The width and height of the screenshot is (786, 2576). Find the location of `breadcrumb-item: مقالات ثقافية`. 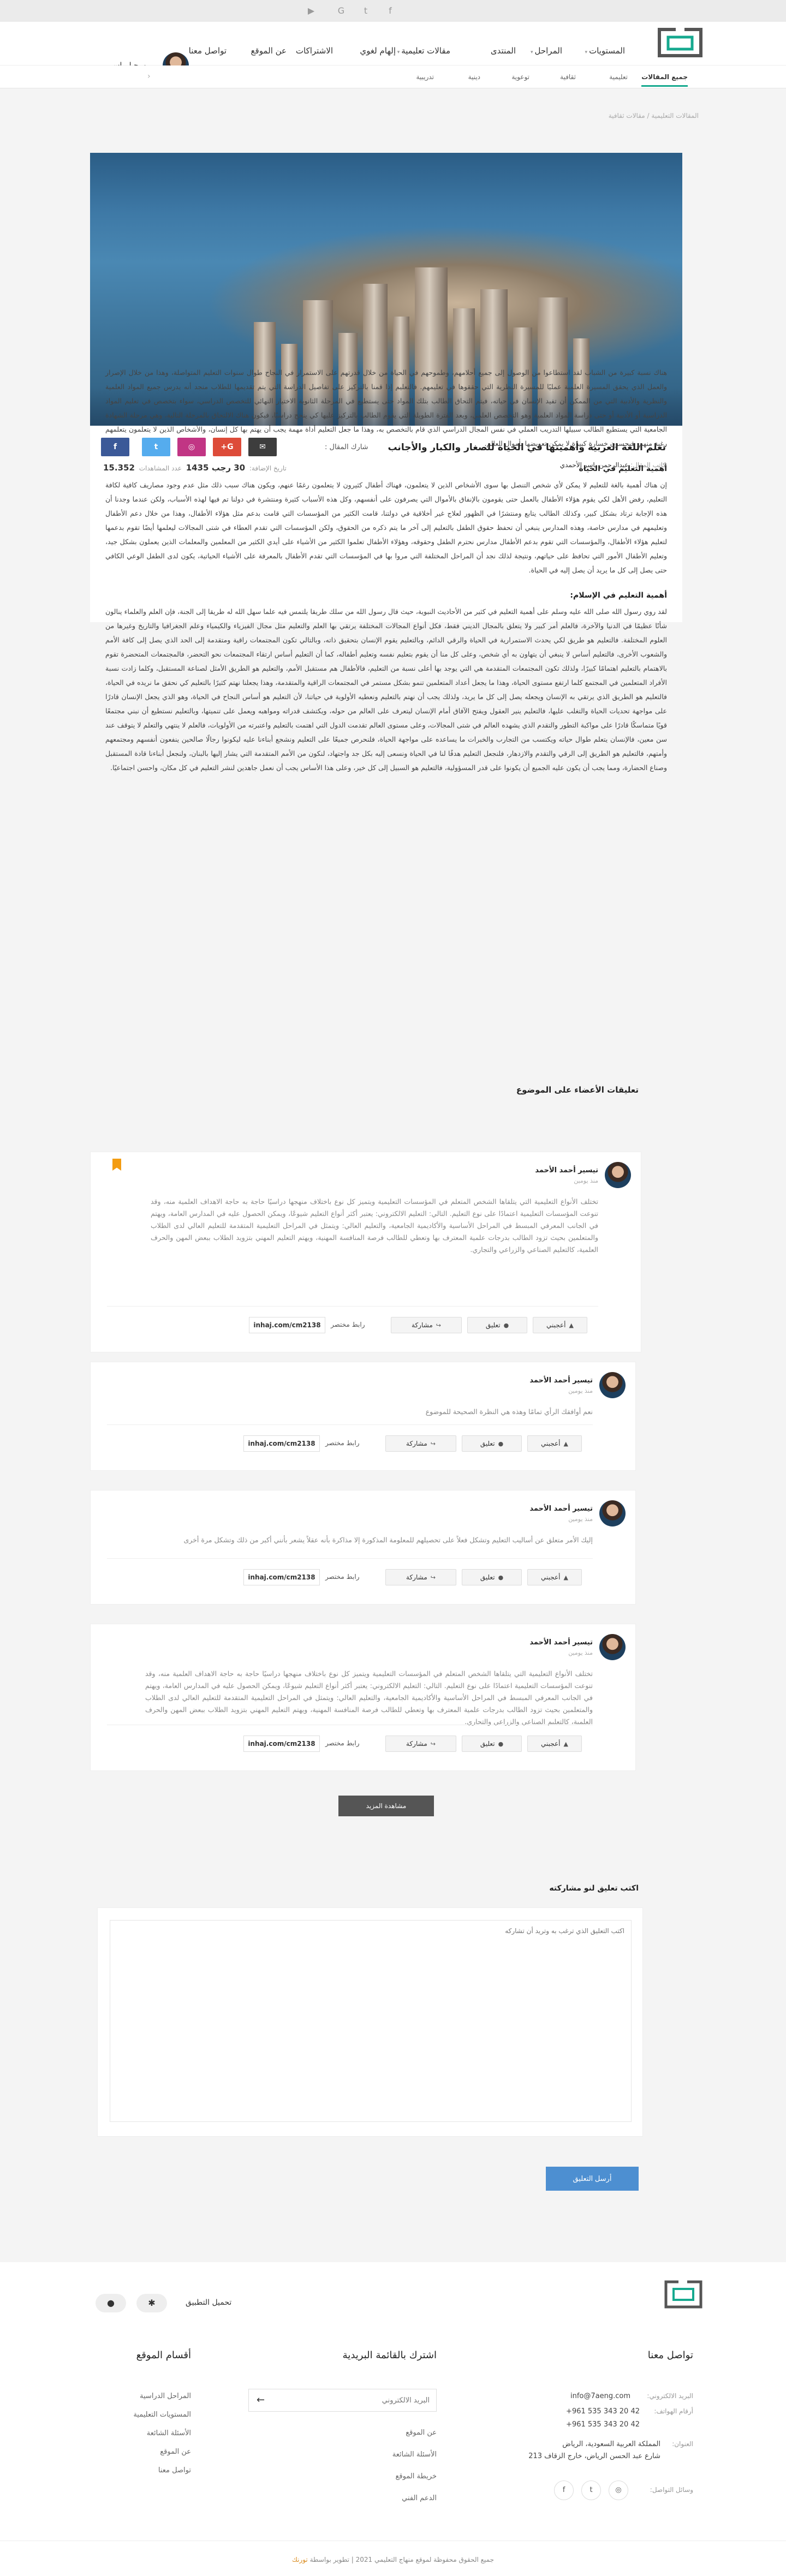

breadcrumb-item: مقالات ثقافية is located at coordinates (627, 116).